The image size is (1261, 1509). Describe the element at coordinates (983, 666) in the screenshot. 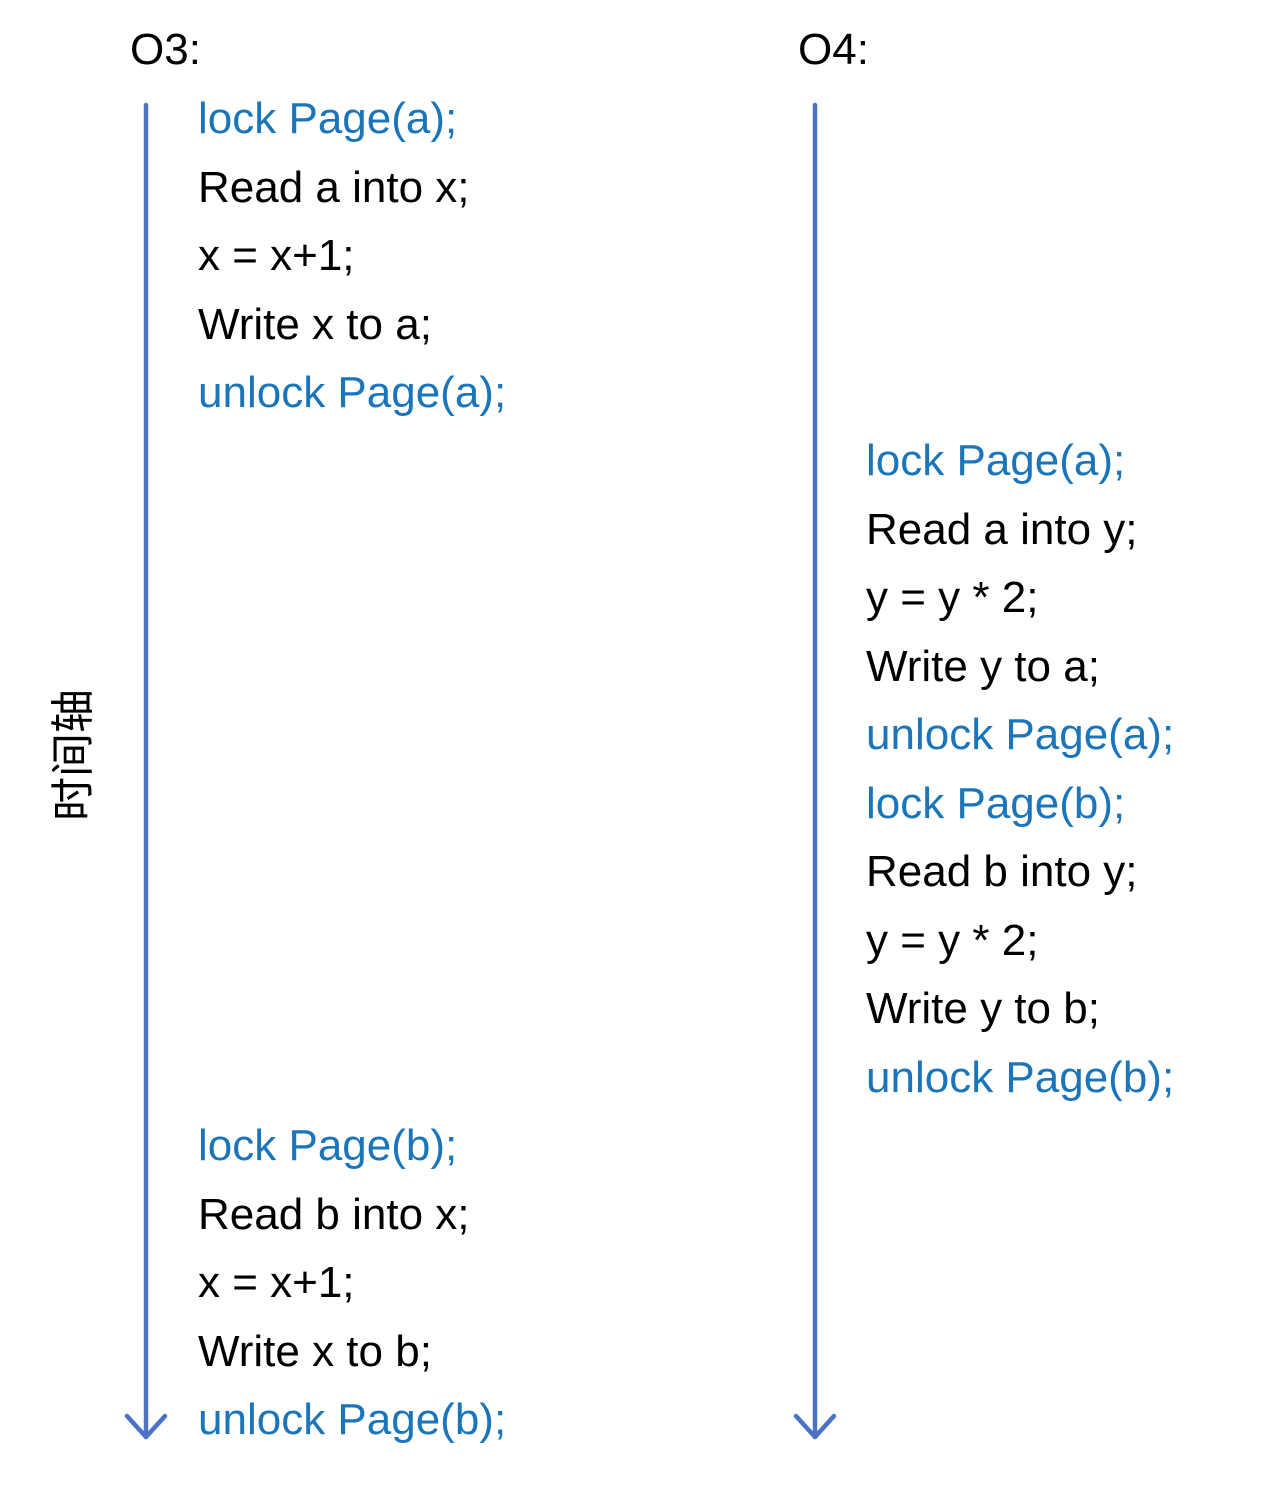

I see `o4-write-a-line: Write y to a;` at that location.